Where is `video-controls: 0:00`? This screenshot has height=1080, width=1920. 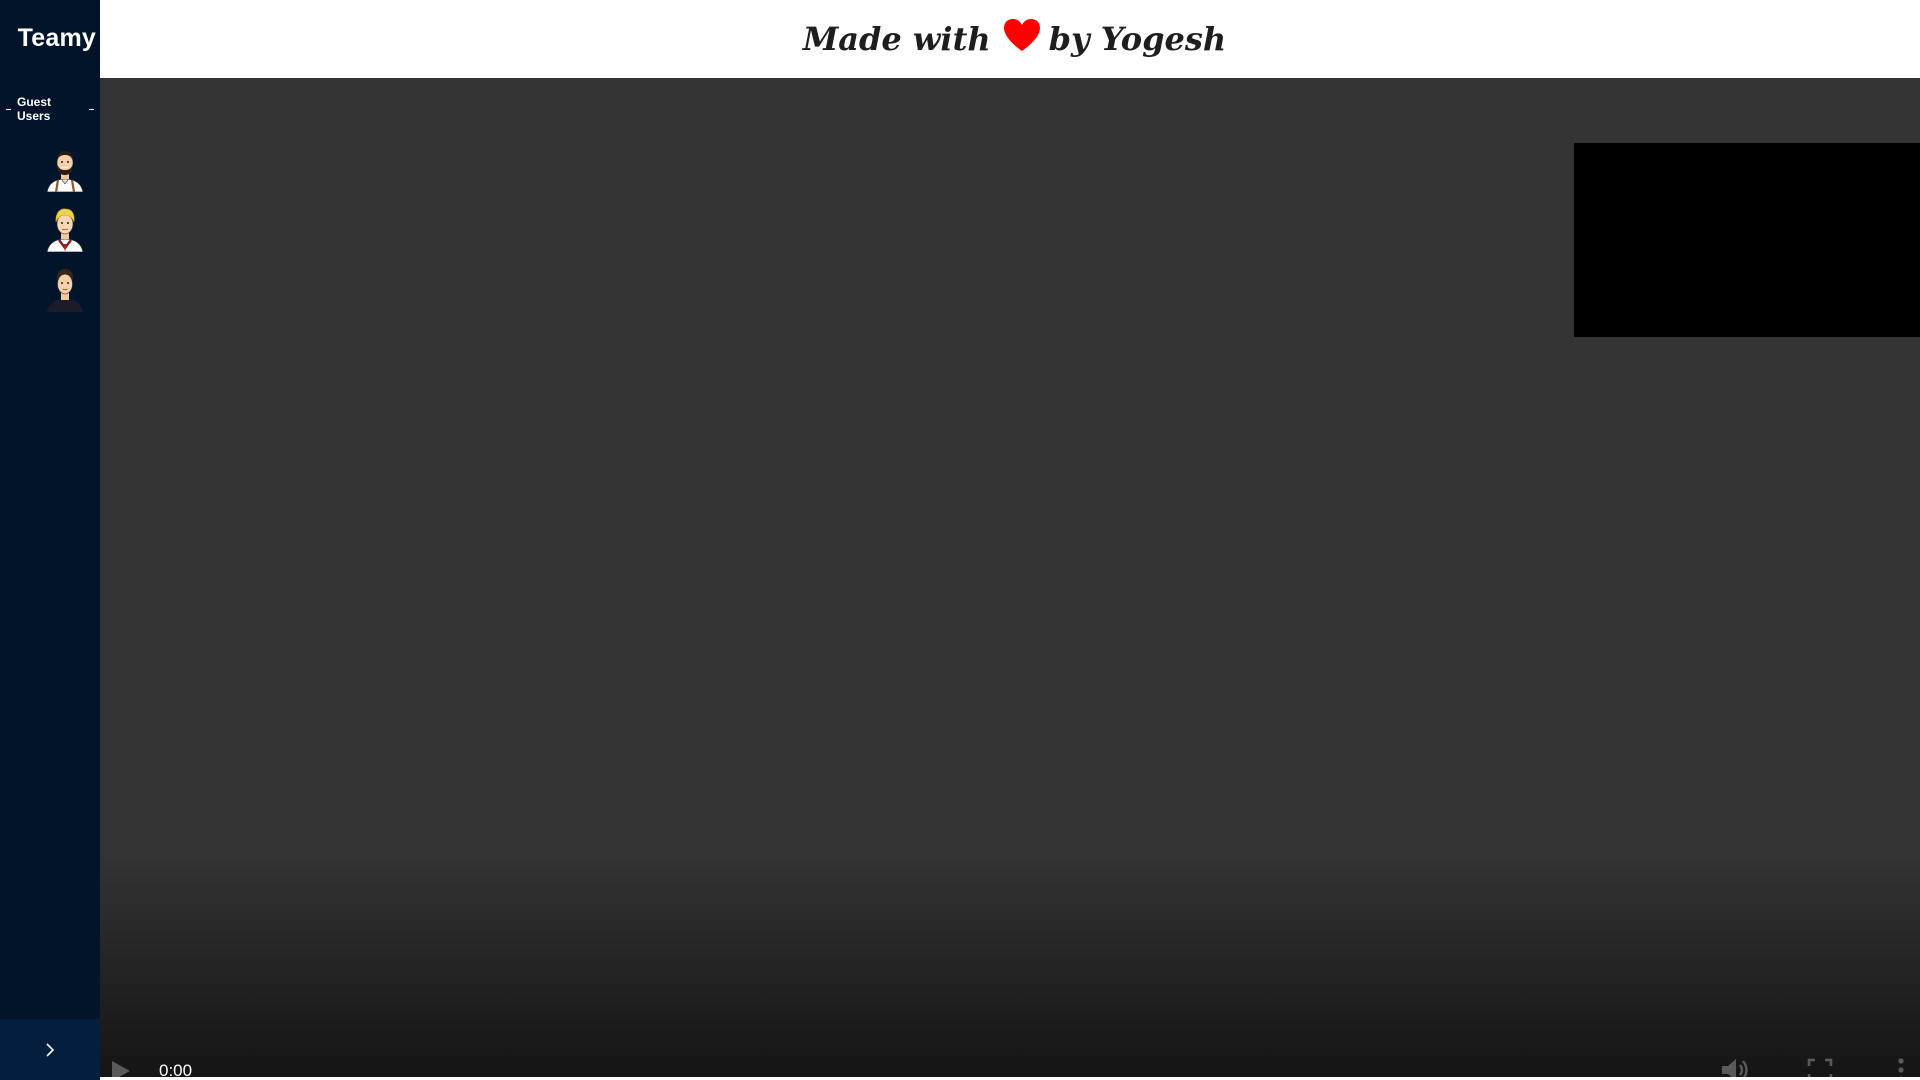 video-controls: 0:00 is located at coordinates (1010, 1063).